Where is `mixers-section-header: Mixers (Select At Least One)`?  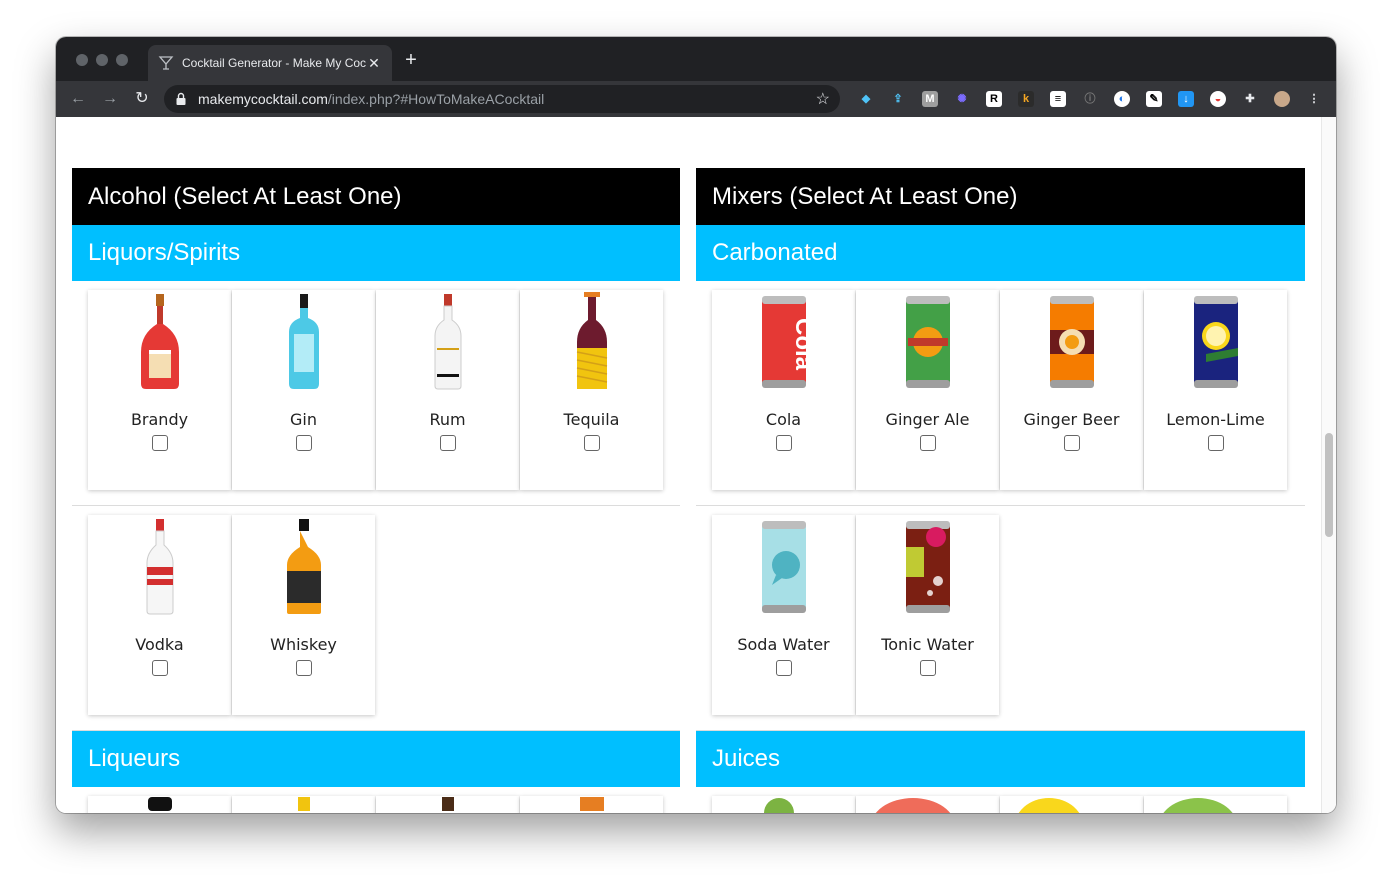 mixers-section-header: Mixers (Select At Least One) is located at coordinates (1000, 196).